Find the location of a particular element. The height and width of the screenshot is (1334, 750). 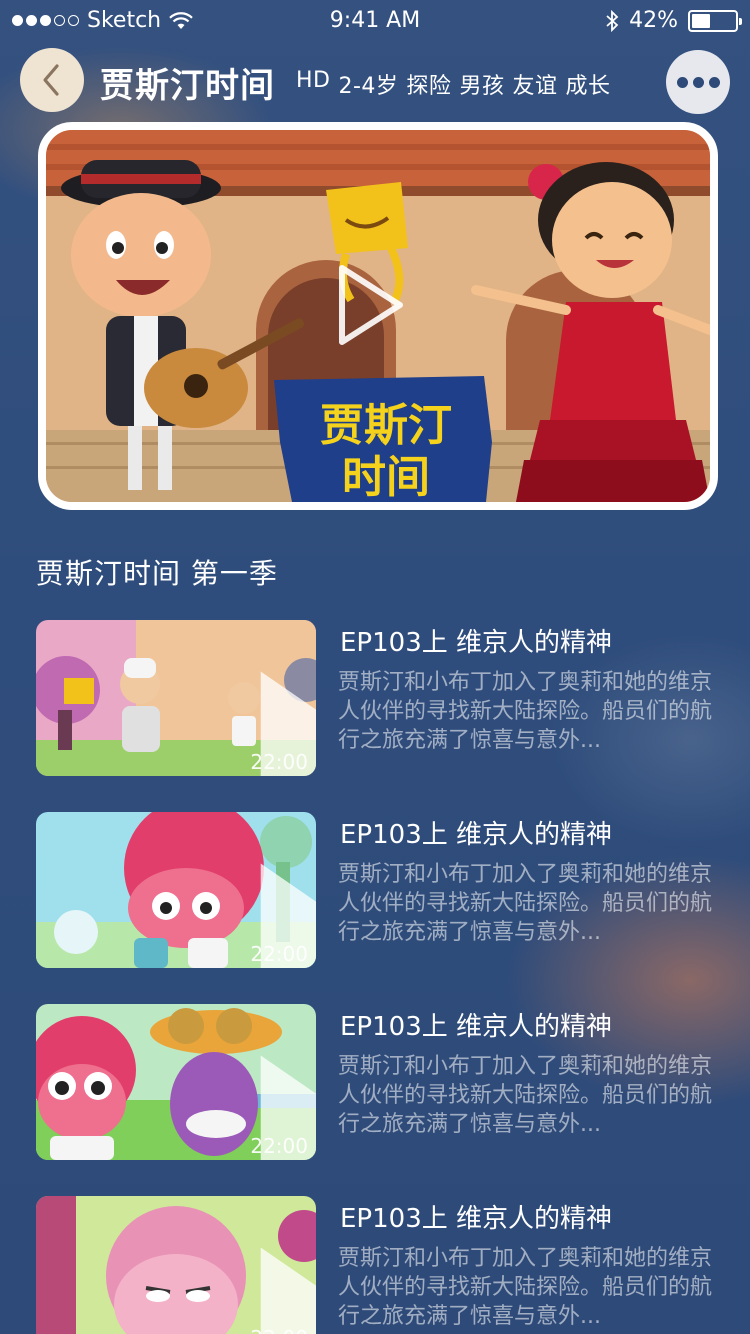

tag-adventure: 探险 is located at coordinates (429, 86).